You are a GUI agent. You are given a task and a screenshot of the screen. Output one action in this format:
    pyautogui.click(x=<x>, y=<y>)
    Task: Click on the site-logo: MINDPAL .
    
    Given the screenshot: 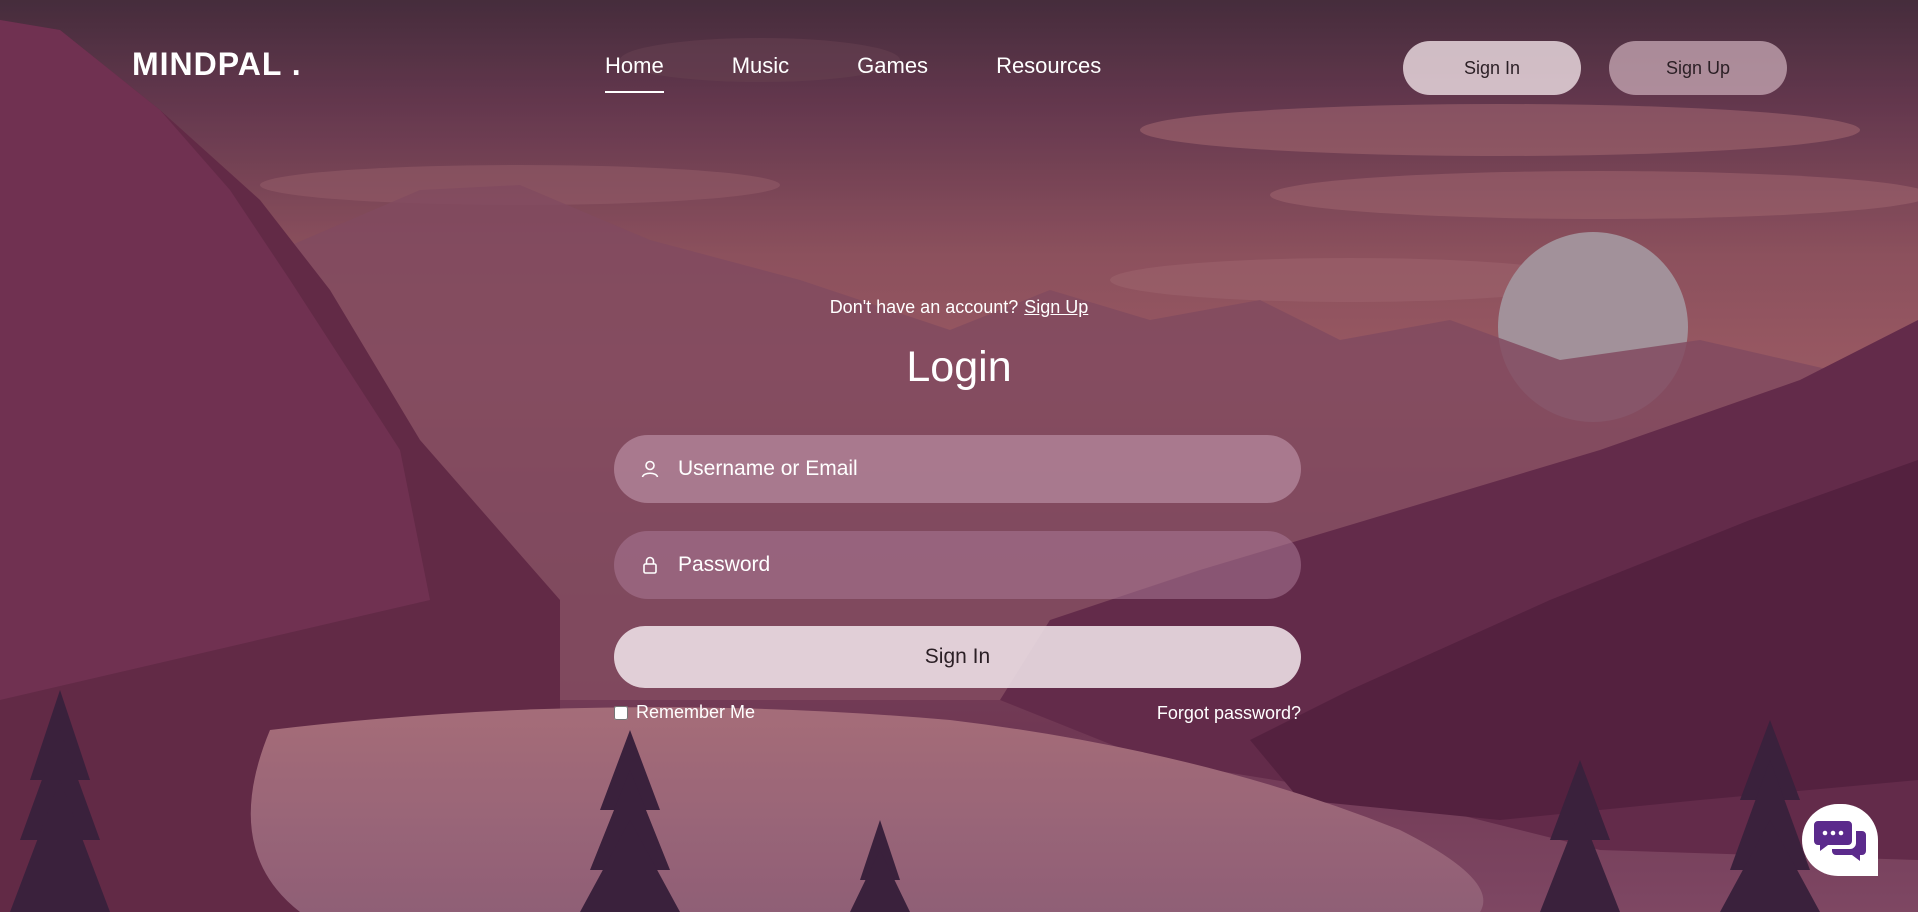 What is the action you would take?
    pyautogui.click(x=217, y=64)
    